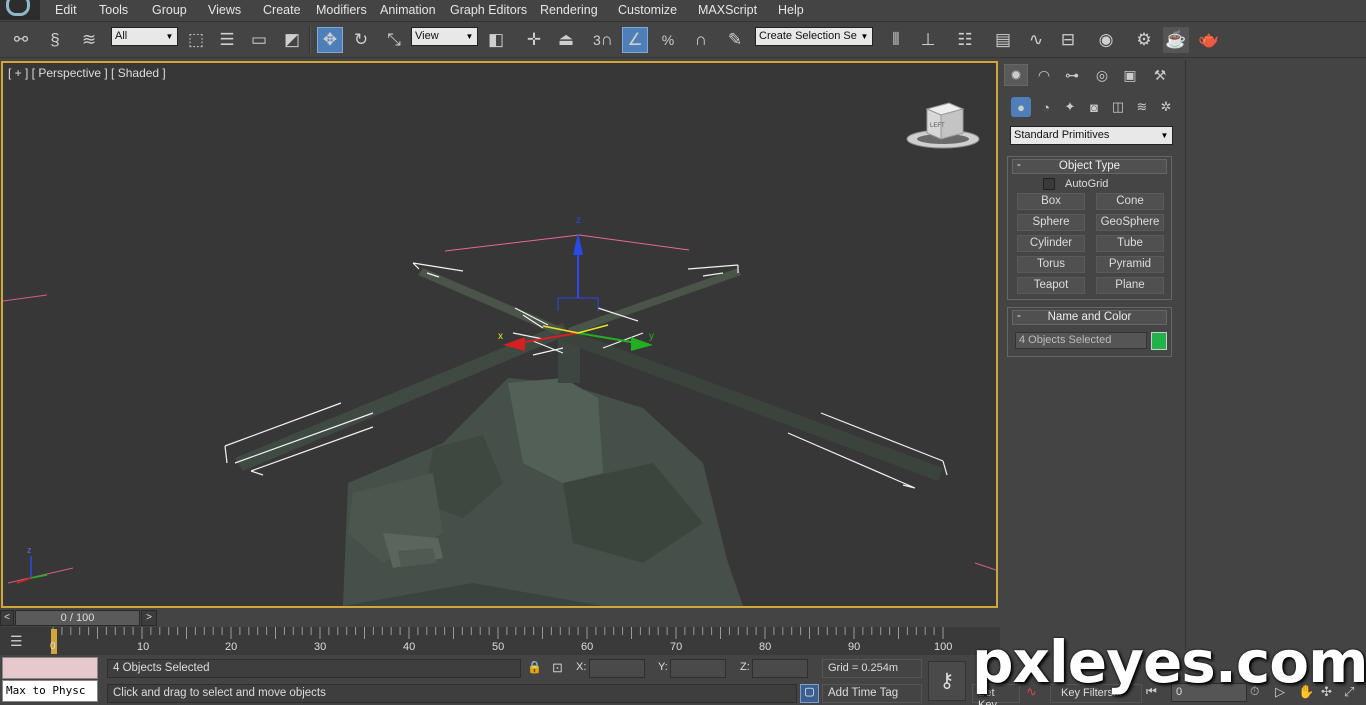 The height and width of the screenshot is (705, 1366). What do you see at coordinates (1049, 184) in the screenshot?
I see `autogrid-checkbox` at bounding box center [1049, 184].